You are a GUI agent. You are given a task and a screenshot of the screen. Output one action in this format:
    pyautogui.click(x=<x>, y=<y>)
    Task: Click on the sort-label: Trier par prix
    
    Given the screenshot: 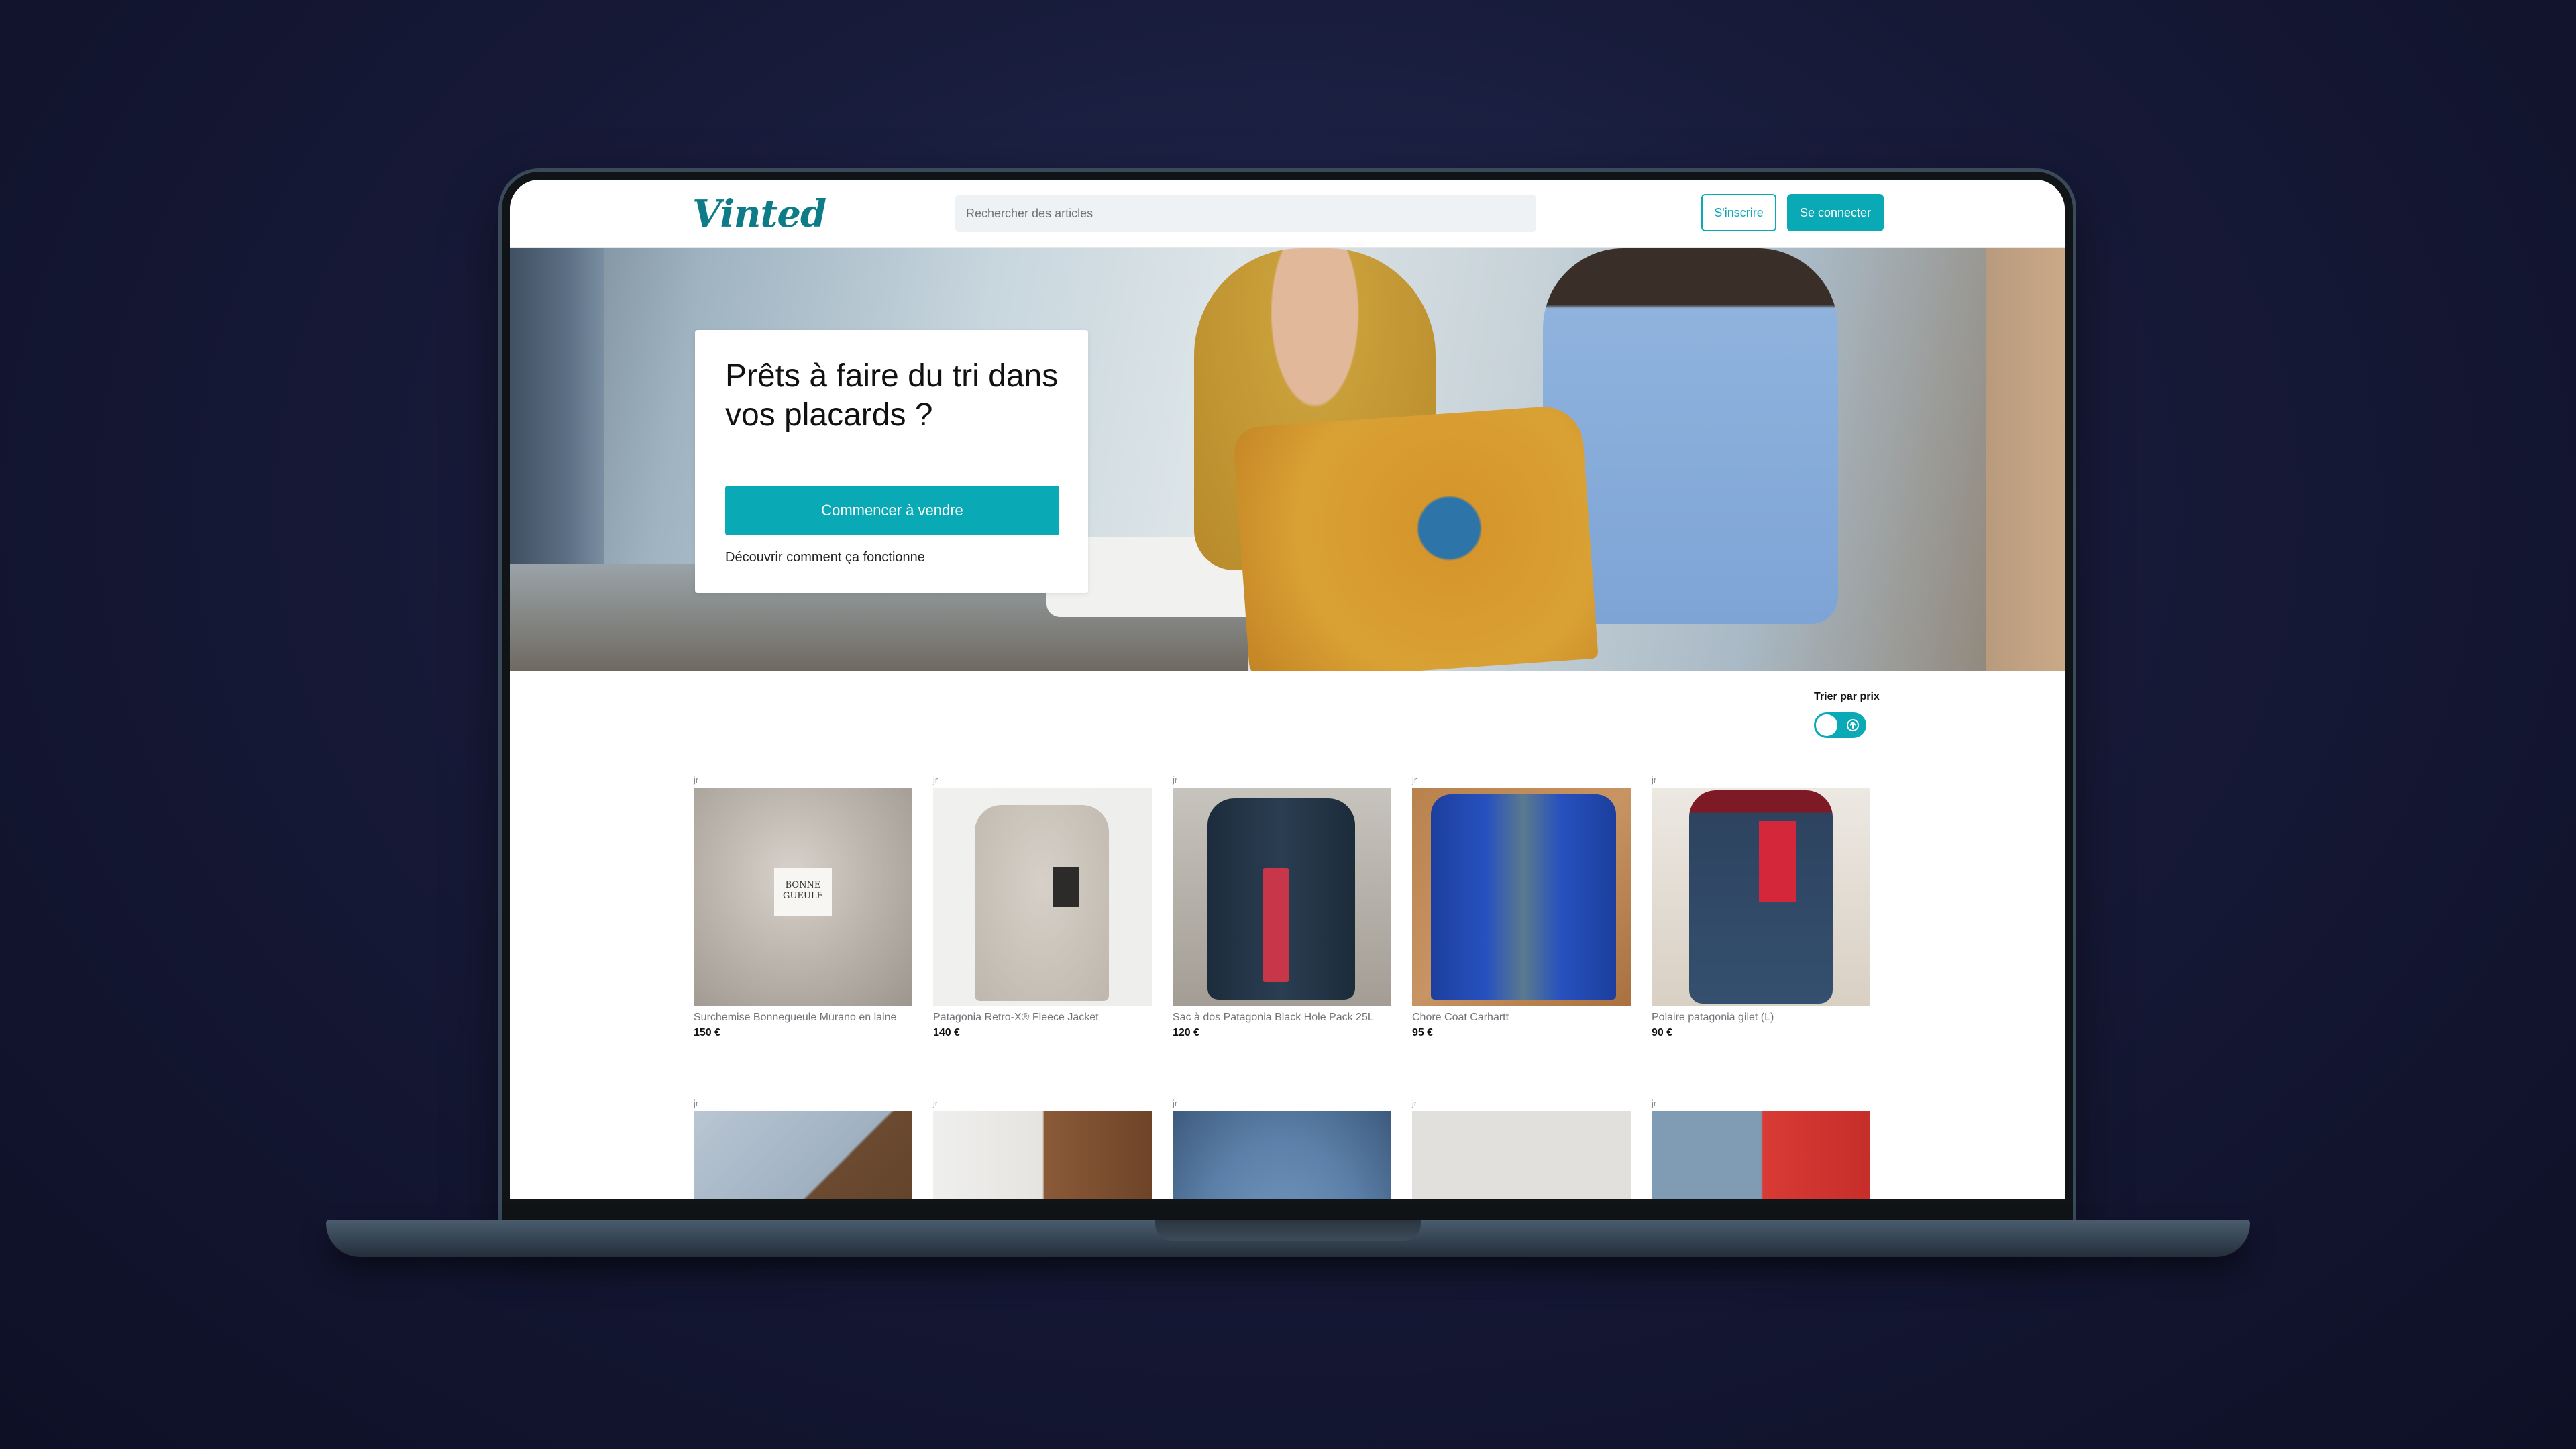 What is the action you would take?
    pyautogui.click(x=1847, y=696)
    